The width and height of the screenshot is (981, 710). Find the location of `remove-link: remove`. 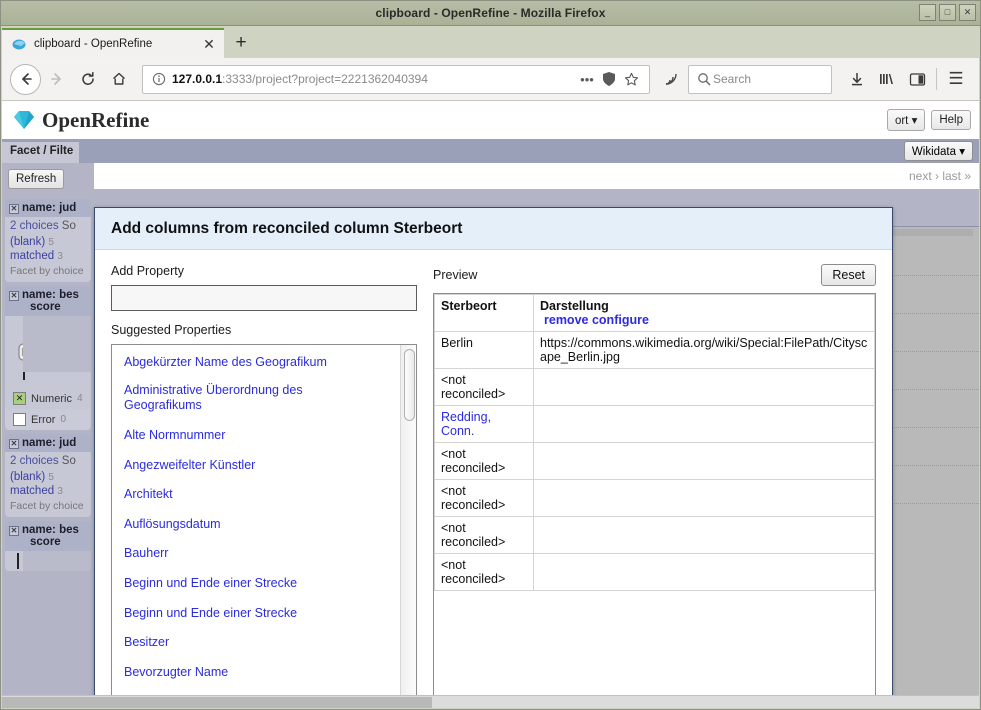

remove-link: remove is located at coordinates (566, 320).